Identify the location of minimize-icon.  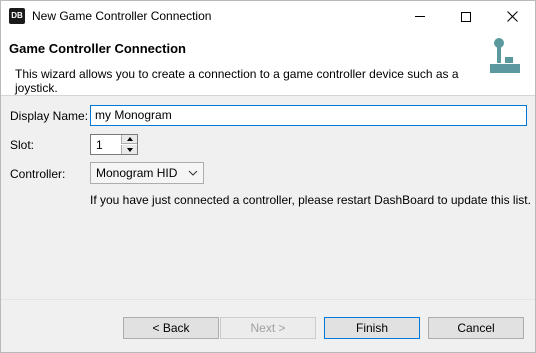
(420, 16).